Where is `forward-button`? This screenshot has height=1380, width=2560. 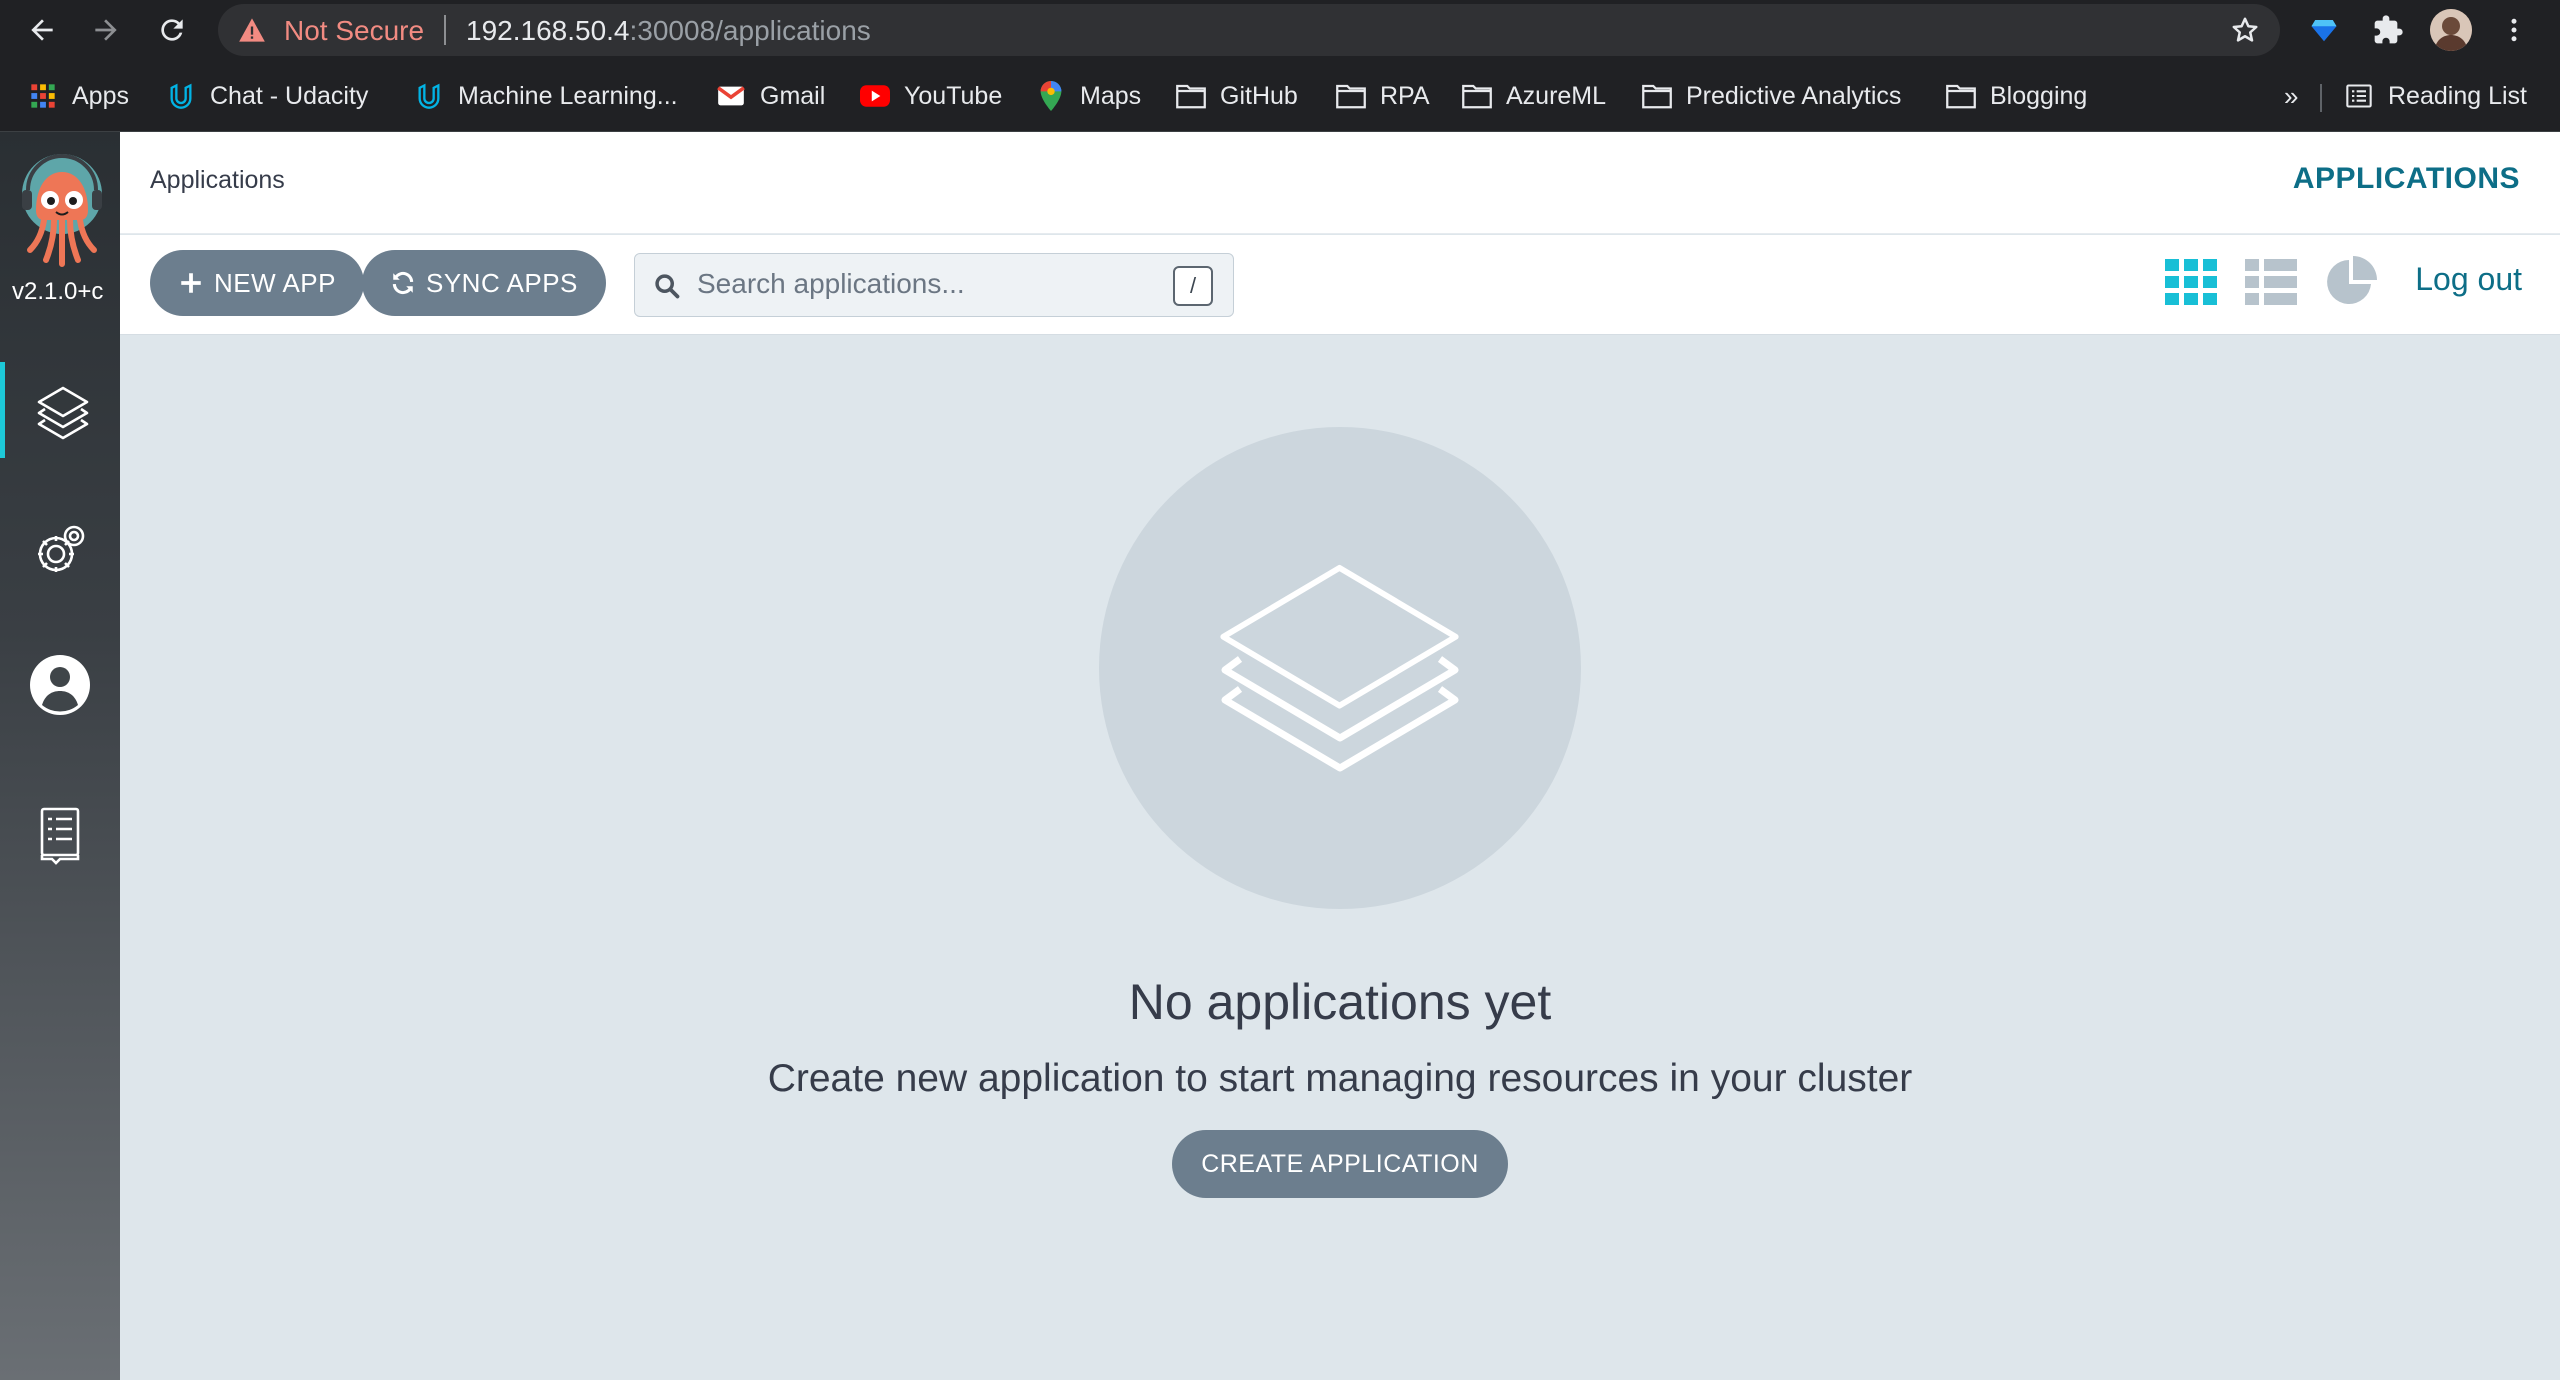 forward-button is located at coordinates (106, 30).